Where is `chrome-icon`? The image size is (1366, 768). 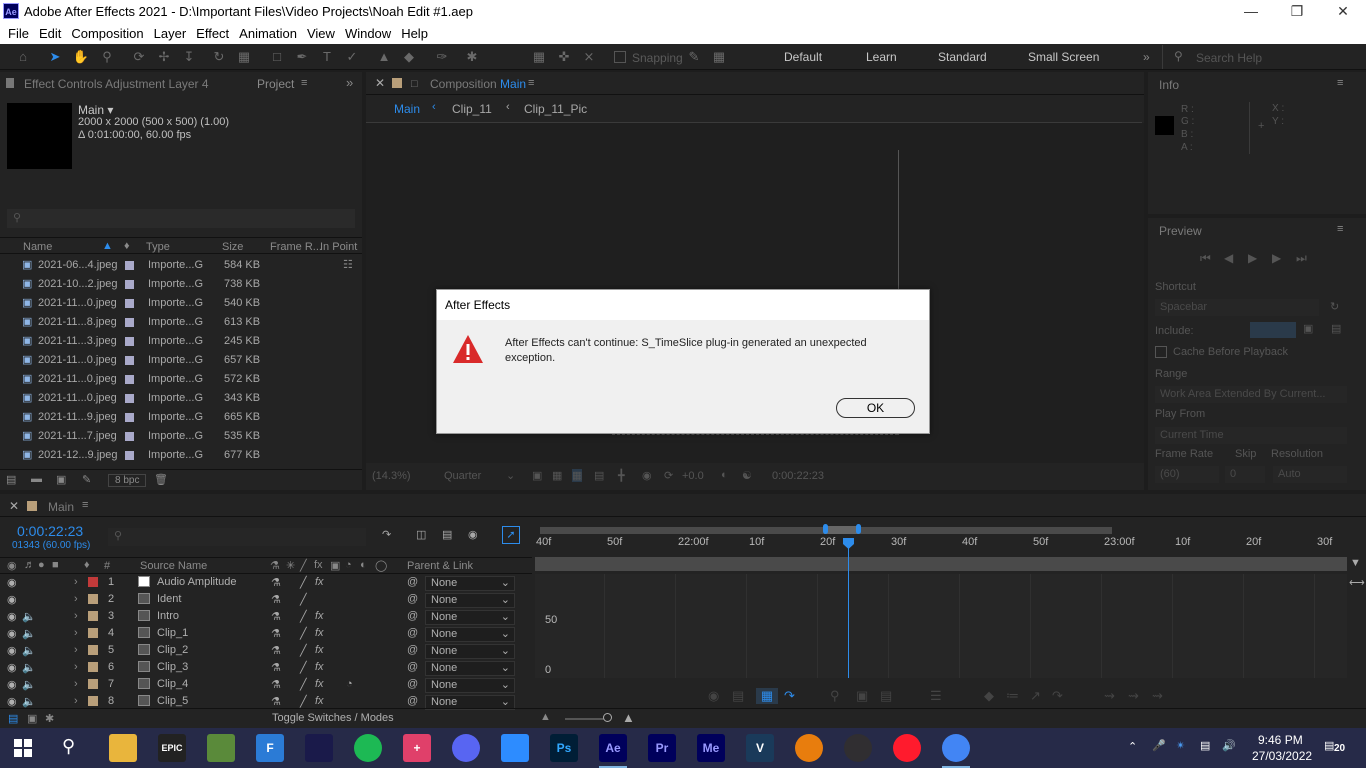
chrome-icon is located at coordinates (956, 748).